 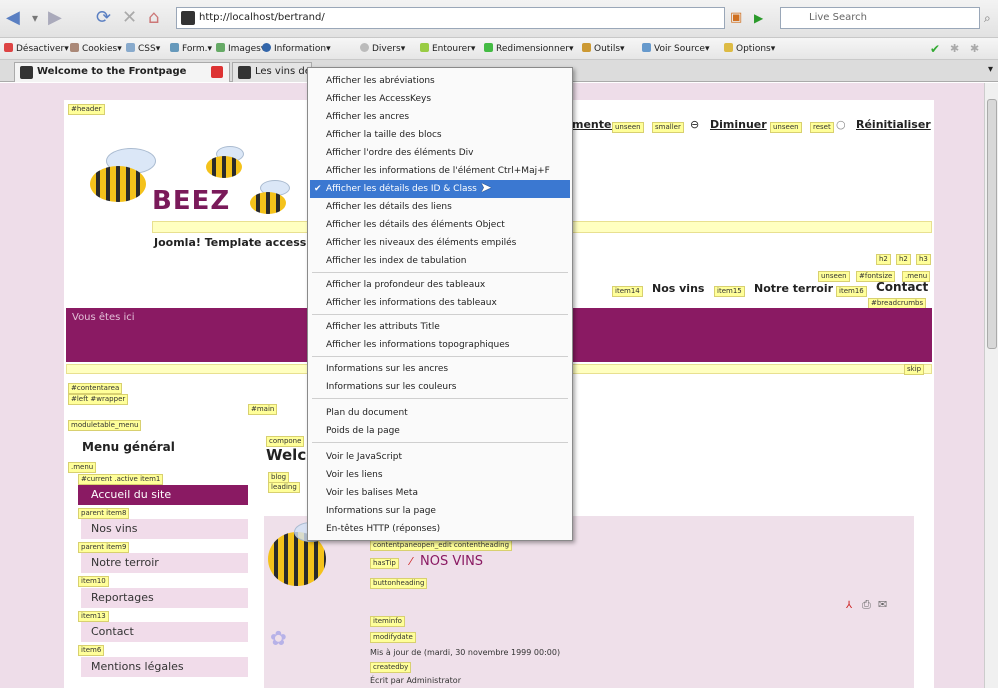 I want to click on tag-hastip: hasTip, so click(x=384, y=563).